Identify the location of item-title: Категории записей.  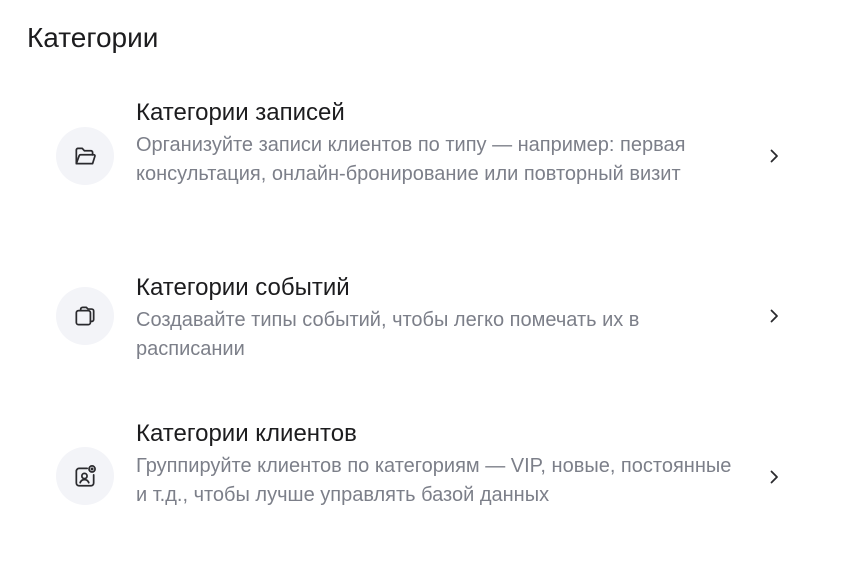
(240, 112).